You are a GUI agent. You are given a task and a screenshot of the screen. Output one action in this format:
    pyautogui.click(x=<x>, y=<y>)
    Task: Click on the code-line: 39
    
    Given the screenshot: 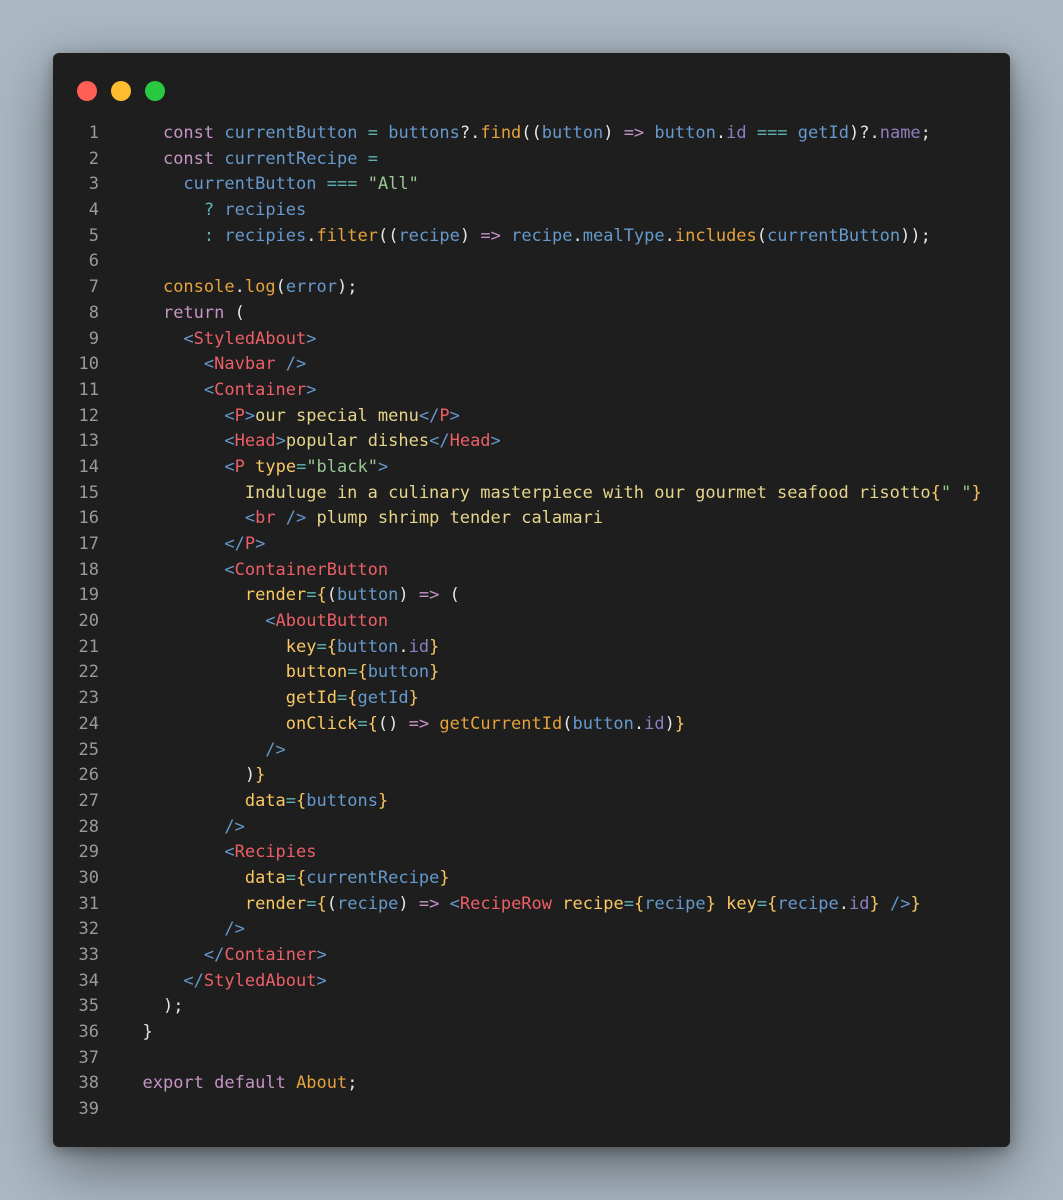 What is the action you would take?
    pyautogui.click(x=531, y=1110)
    